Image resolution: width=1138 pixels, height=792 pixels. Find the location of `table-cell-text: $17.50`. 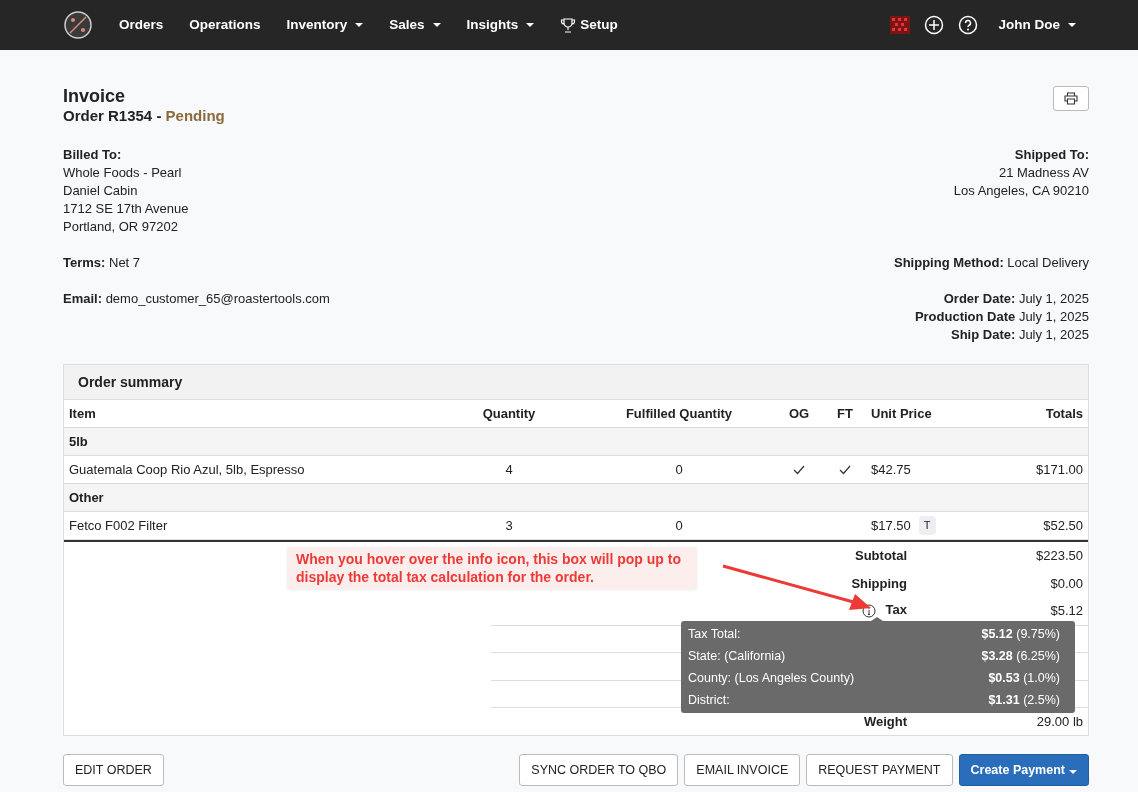

table-cell-text: $17.50 is located at coordinates (891, 525).